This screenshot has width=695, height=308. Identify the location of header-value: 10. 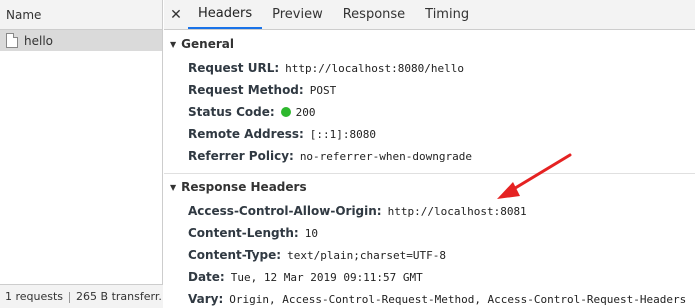
(311, 233).